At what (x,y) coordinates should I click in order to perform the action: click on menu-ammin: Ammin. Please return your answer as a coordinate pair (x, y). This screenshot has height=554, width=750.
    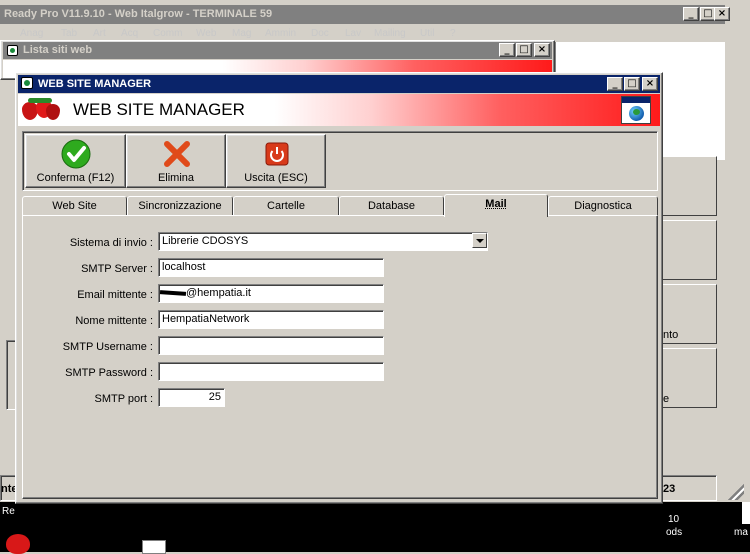
    Looking at the image, I should click on (280, 33).